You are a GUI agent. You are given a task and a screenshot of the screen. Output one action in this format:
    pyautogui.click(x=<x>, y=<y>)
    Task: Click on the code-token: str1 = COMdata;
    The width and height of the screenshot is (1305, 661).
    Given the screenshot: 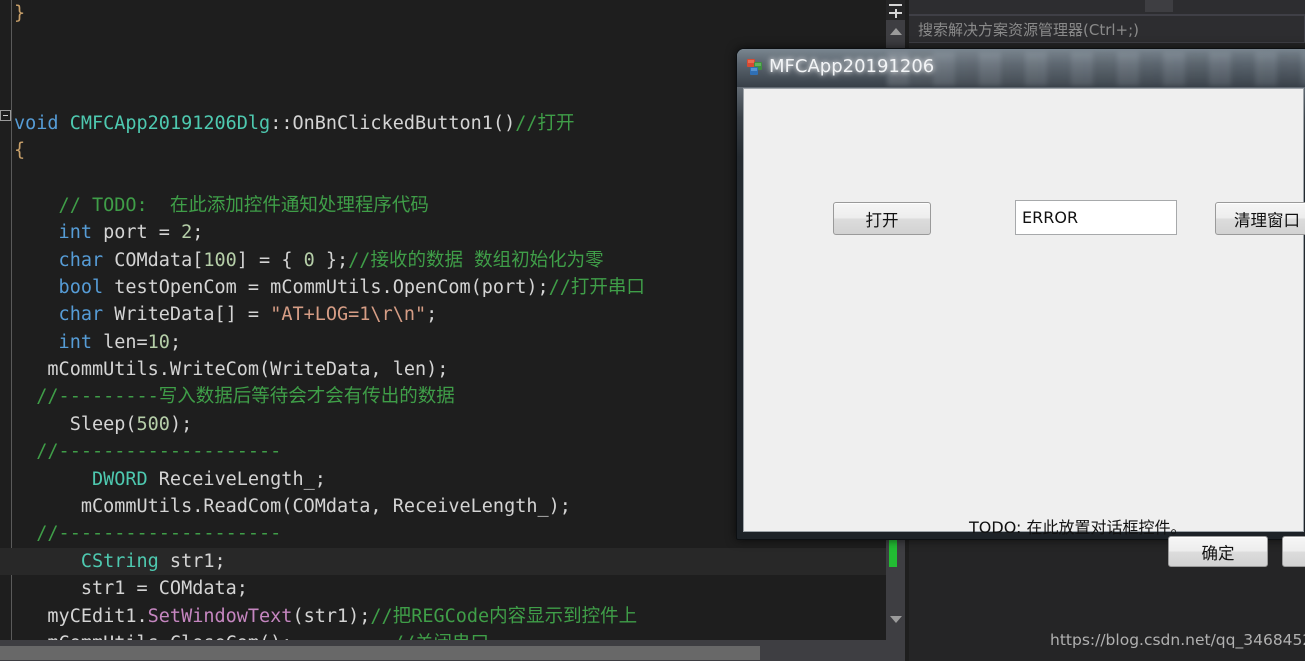 What is the action you would take?
    pyautogui.click(x=131, y=589)
    